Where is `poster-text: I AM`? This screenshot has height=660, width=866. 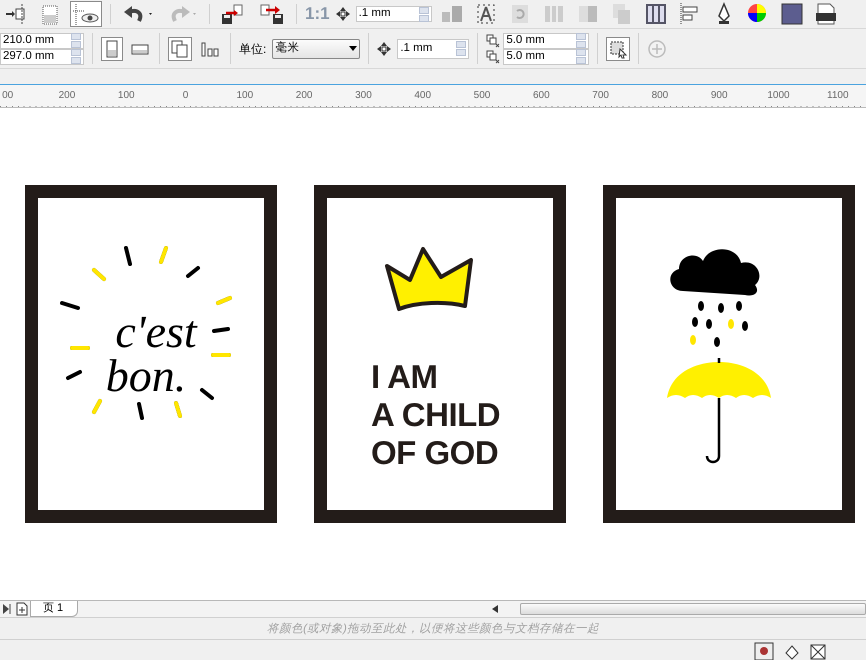 poster-text: I AM is located at coordinates (404, 377).